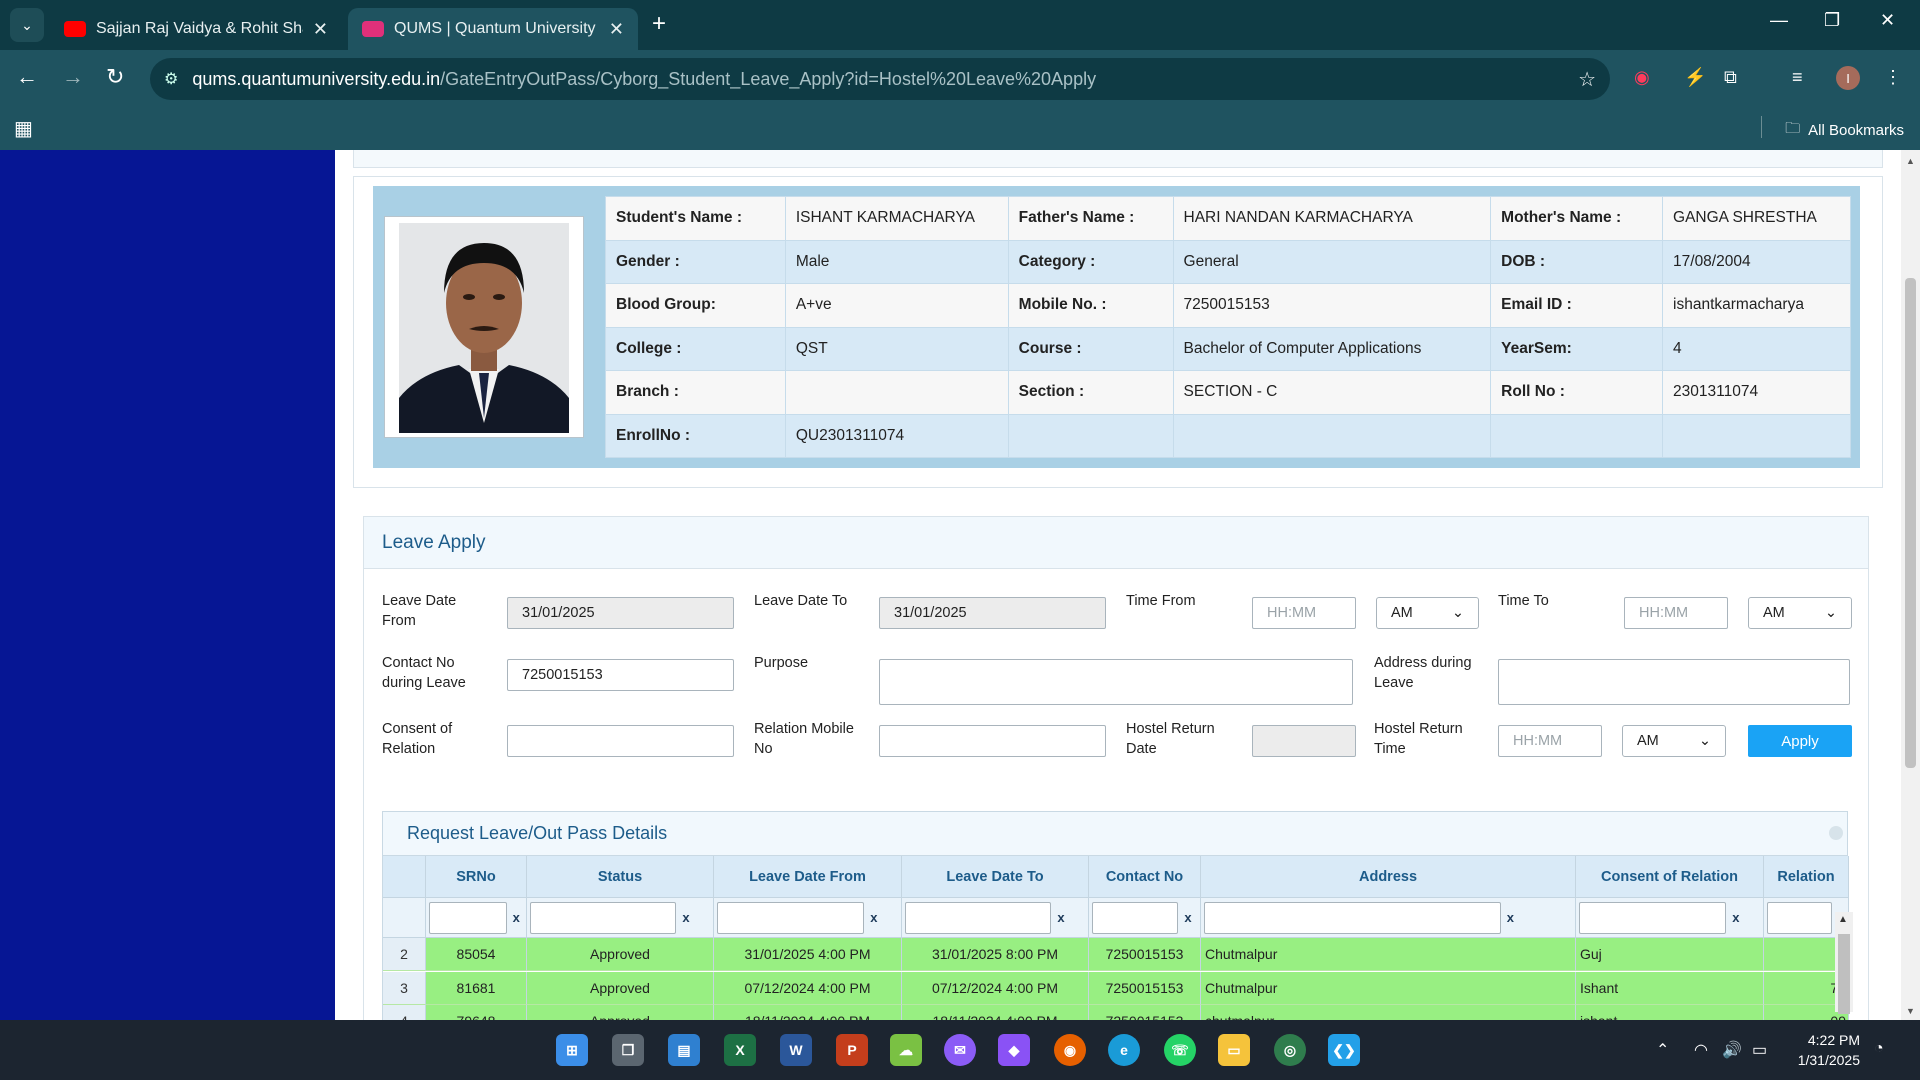 The height and width of the screenshot is (1080, 1920). Describe the element at coordinates (1887, 20) in the screenshot. I see `close-window-icon: ✕` at that location.